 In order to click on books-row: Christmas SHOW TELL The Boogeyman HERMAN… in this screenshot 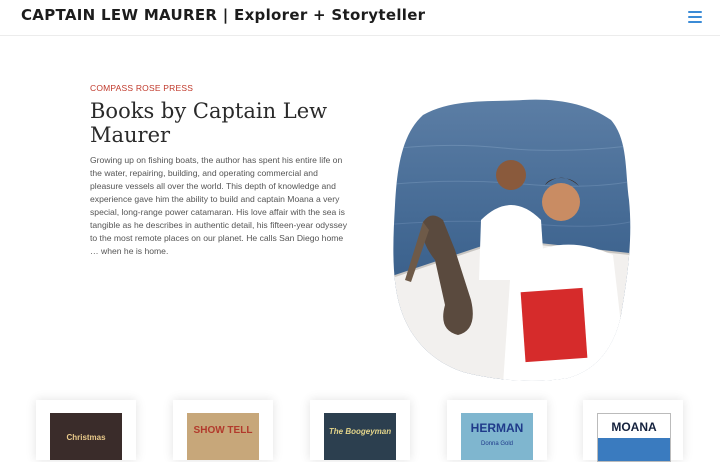, I will do `click(360, 428)`.